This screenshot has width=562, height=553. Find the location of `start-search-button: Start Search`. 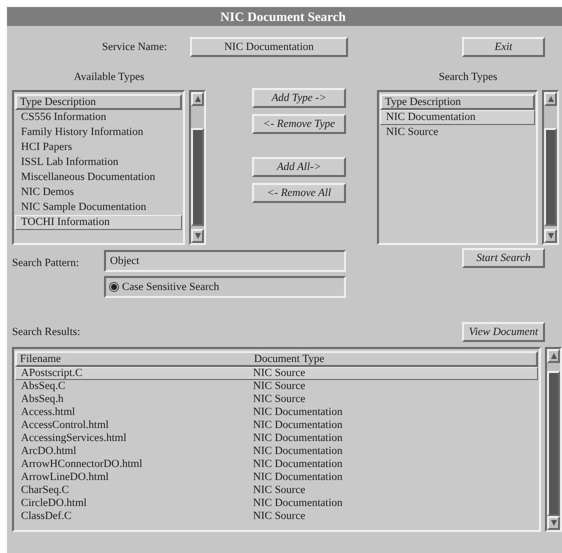

start-search-button: Start Search is located at coordinates (503, 258).